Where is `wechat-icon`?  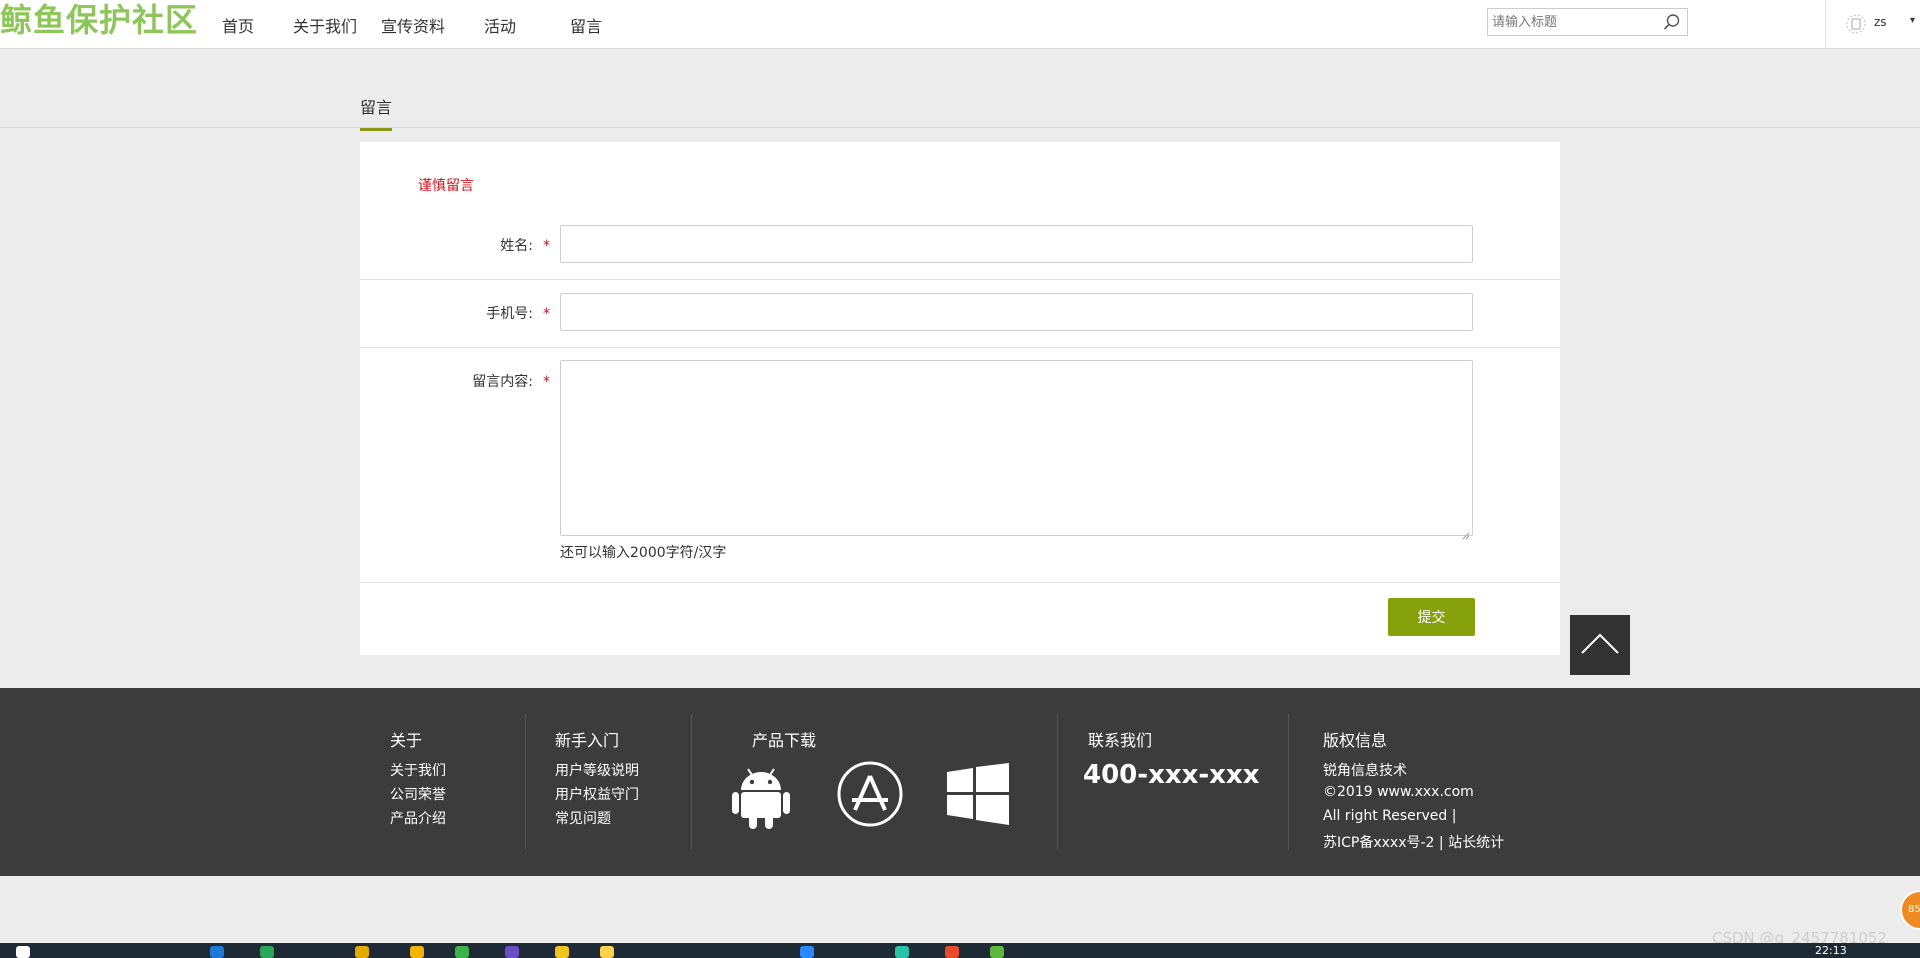
wechat-icon is located at coordinates (997, 952).